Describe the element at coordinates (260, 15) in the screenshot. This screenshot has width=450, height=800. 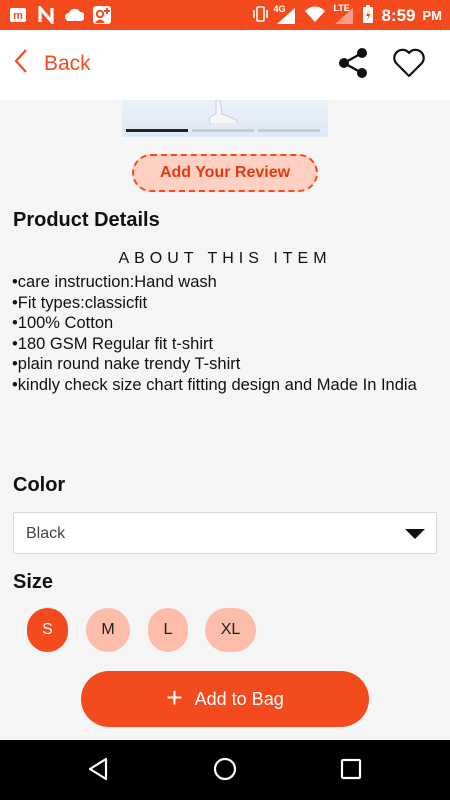
I see `vibrate-icon` at that location.